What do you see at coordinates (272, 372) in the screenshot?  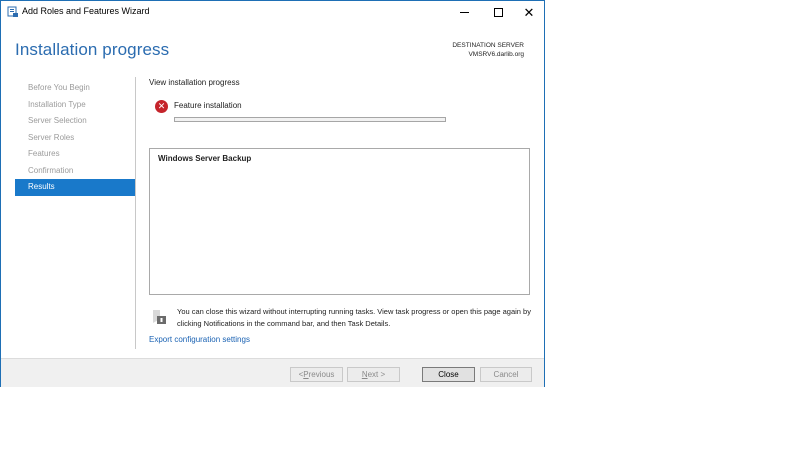 I see `wizard-footer: < Previous Next > Close Cancel` at bounding box center [272, 372].